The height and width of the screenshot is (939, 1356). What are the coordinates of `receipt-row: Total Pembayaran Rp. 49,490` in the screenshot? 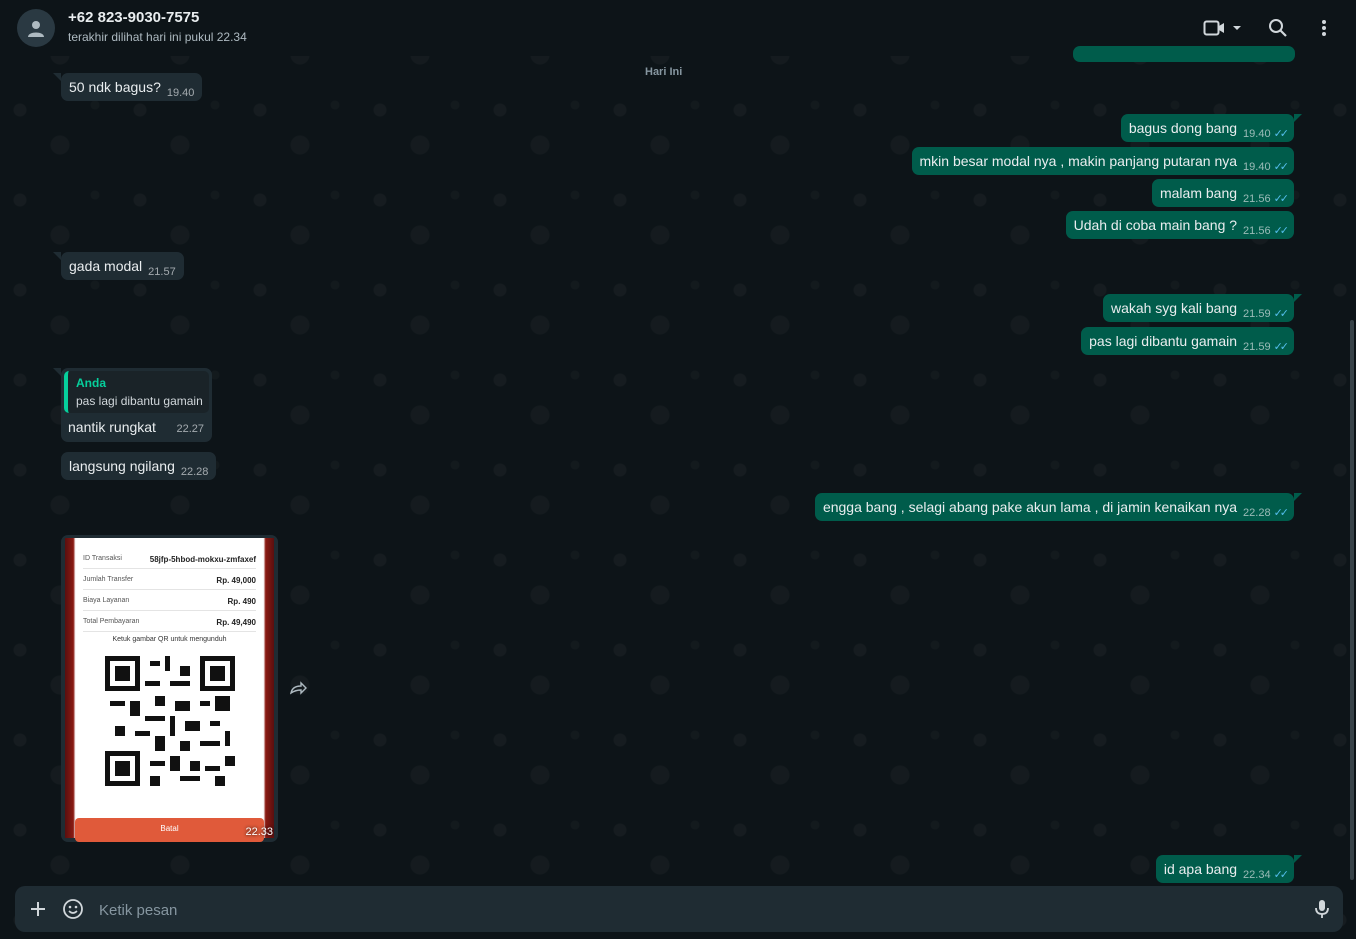 It's located at (169, 625).